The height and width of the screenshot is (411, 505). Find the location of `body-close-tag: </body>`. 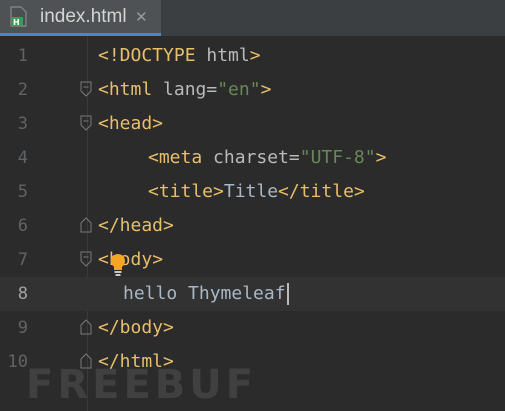

body-close-tag: </body> is located at coordinates (136, 327).